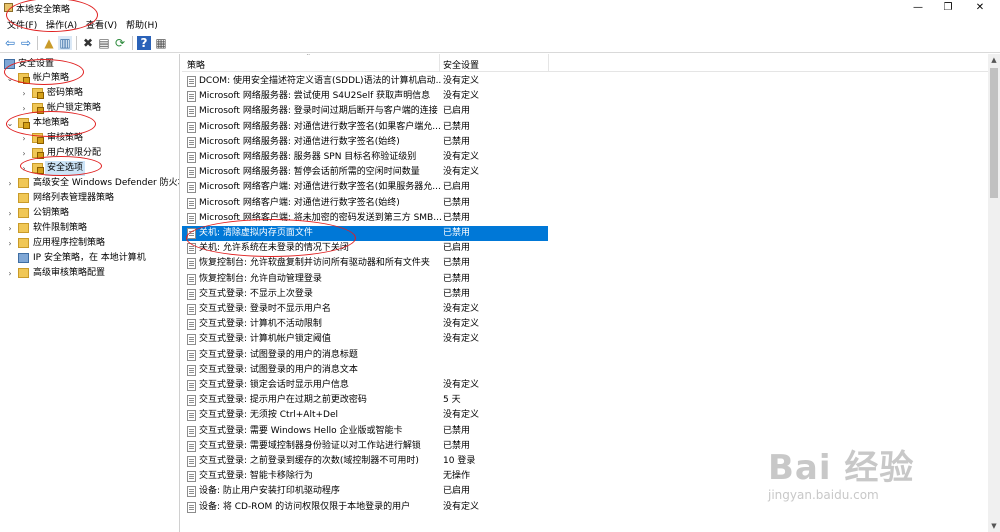 The width and height of the screenshot is (1000, 532). What do you see at coordinates (104, 43) in the screenshot?
I see `properties-icon: ▤` at bounding box center [104, 43].